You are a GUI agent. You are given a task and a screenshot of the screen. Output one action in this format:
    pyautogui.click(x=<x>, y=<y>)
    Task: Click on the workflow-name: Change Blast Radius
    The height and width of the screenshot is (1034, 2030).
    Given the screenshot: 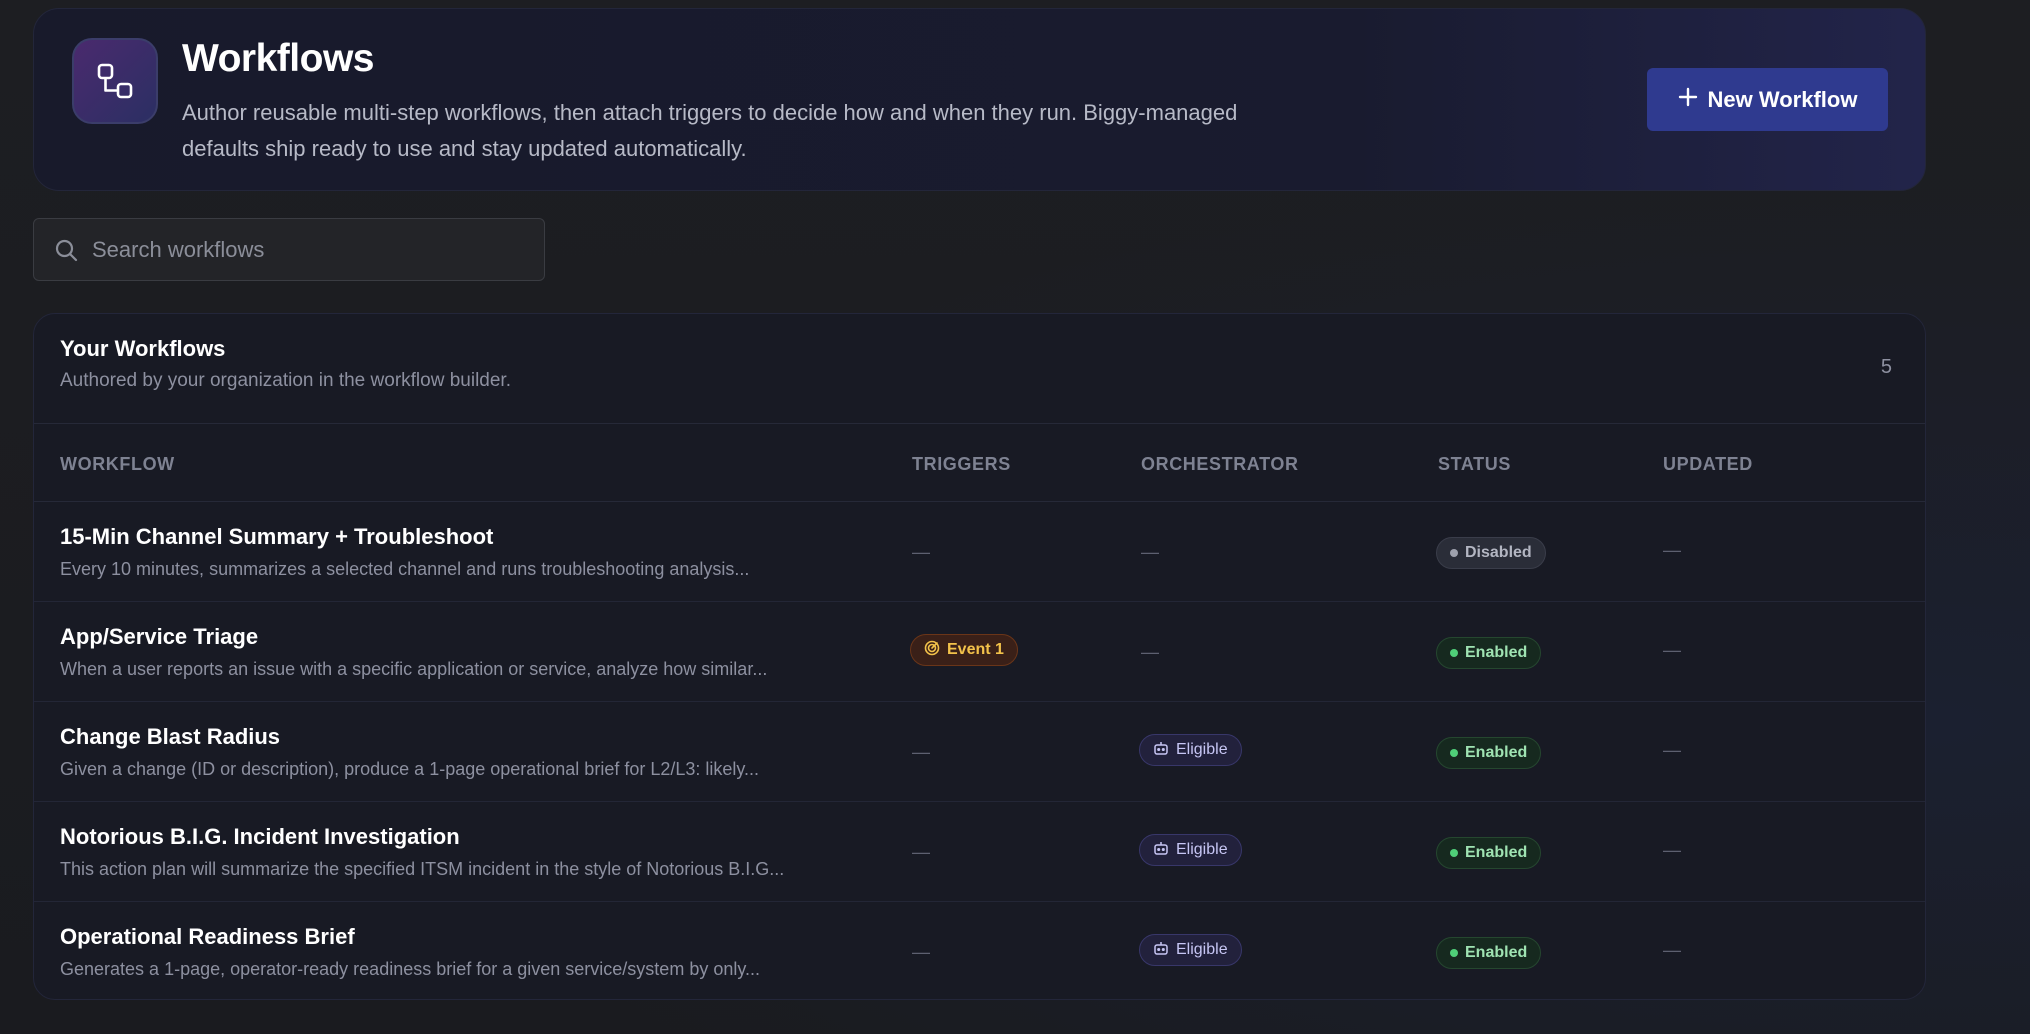 What is the action you would take?
    pyautogui.click(x=170, y=737)
    